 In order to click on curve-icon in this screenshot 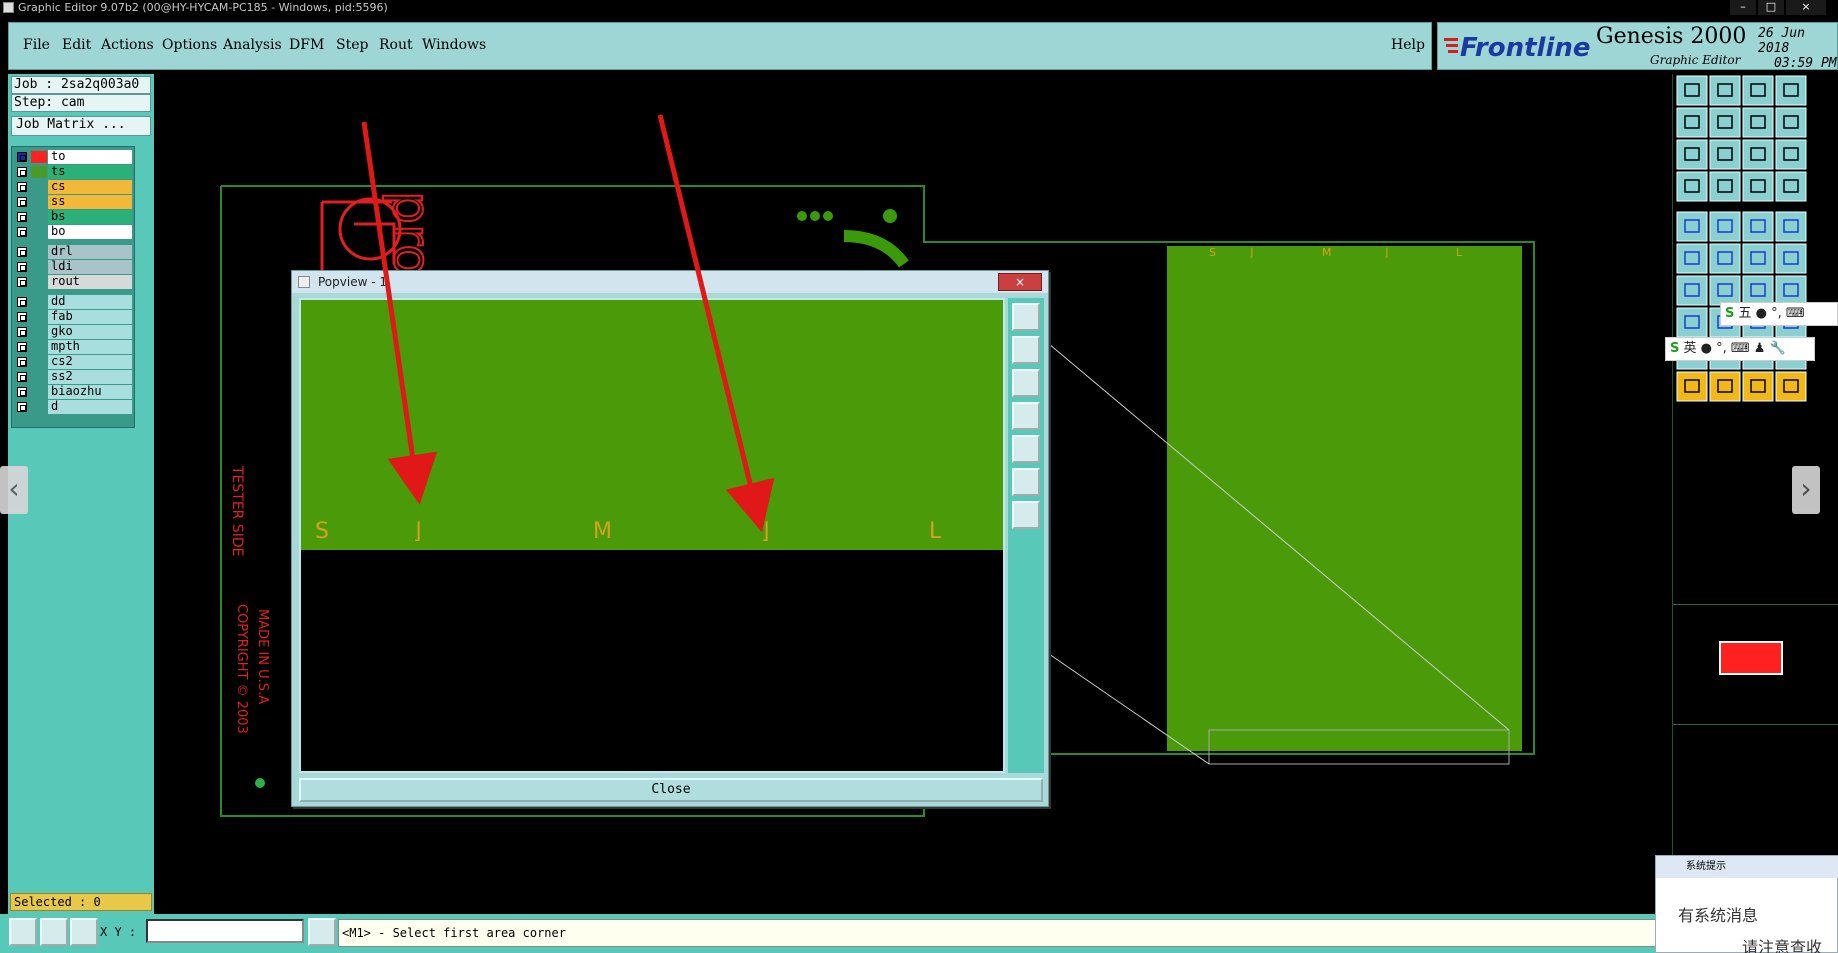, I will do `click(1725, 290)`.